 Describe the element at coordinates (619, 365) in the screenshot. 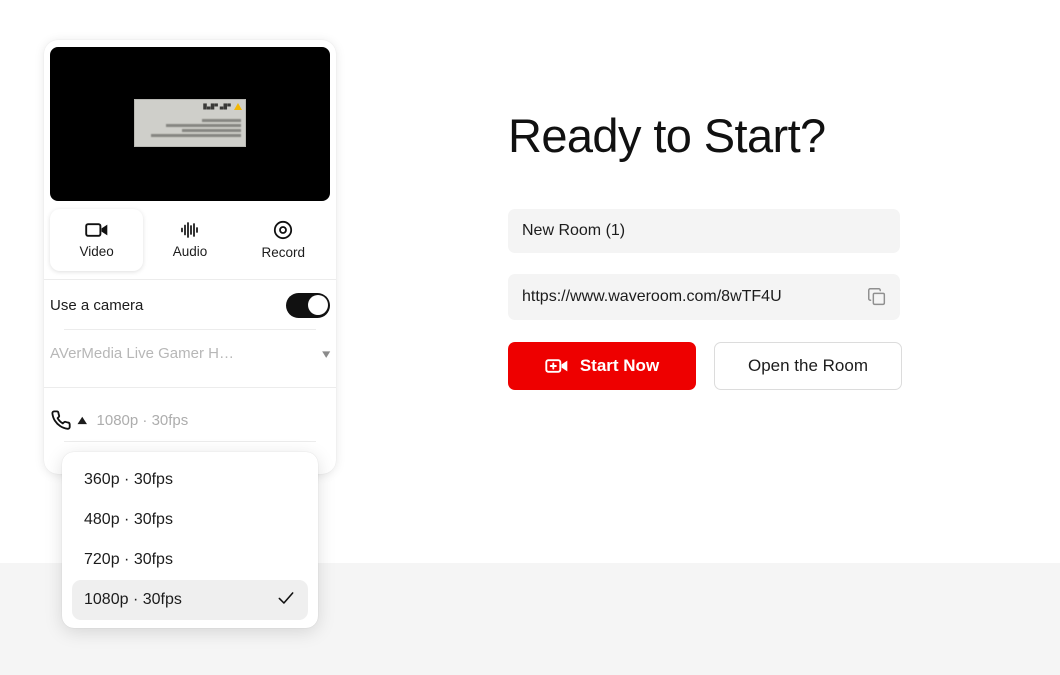

I see `start-now-label: Start Now` at that location.